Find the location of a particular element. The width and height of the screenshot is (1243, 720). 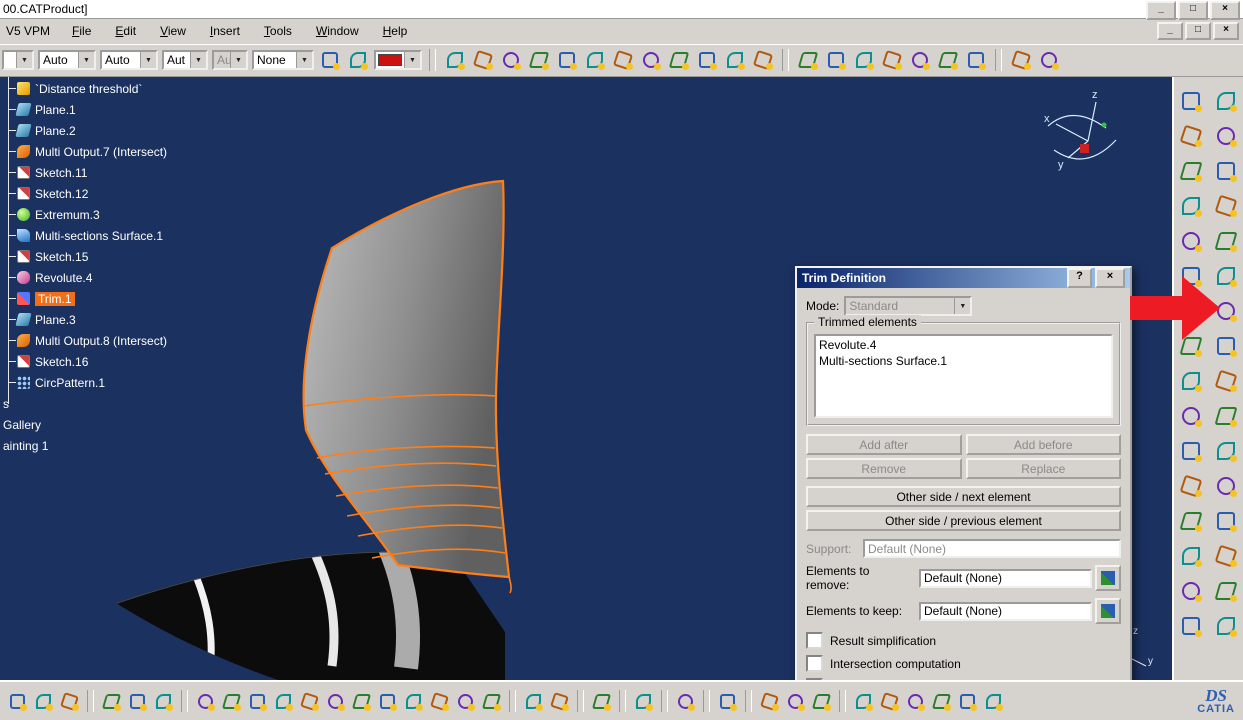

blend-icon is located at coordinates (1191, 241).